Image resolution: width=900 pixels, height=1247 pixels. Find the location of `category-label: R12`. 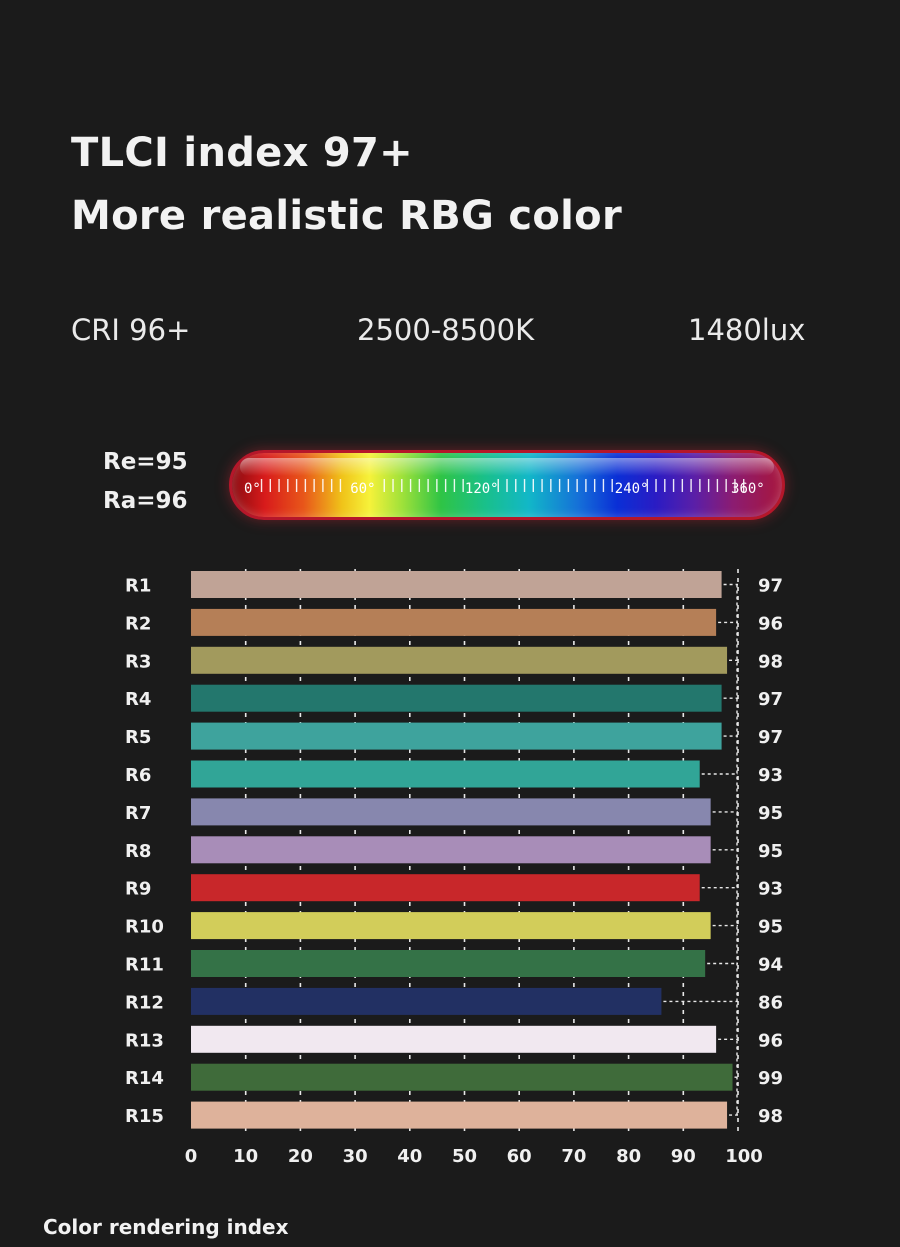

category-label: R12 is located at coordinates (144, 1002).